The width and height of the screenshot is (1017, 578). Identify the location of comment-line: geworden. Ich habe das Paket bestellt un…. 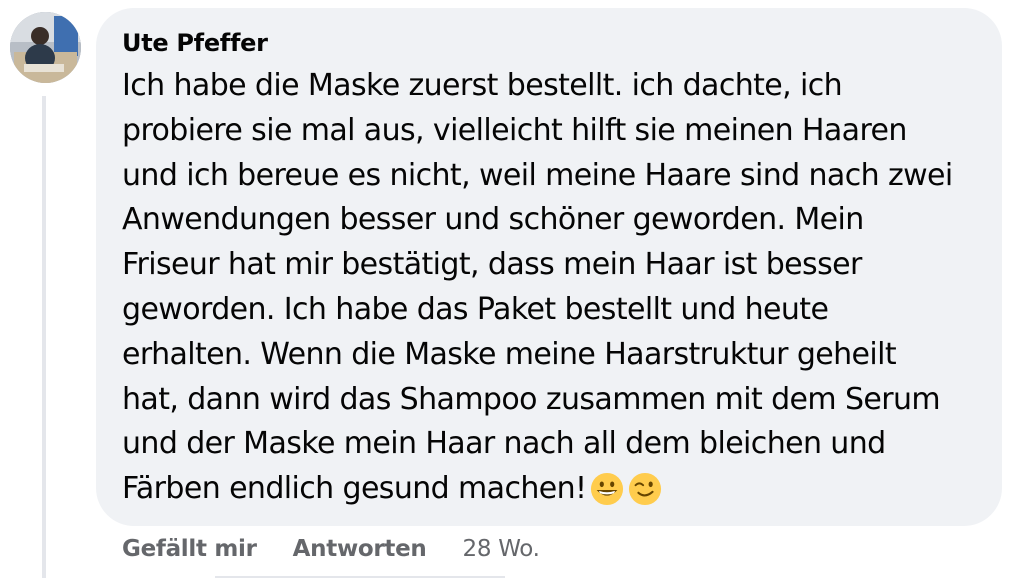
(475, 309).